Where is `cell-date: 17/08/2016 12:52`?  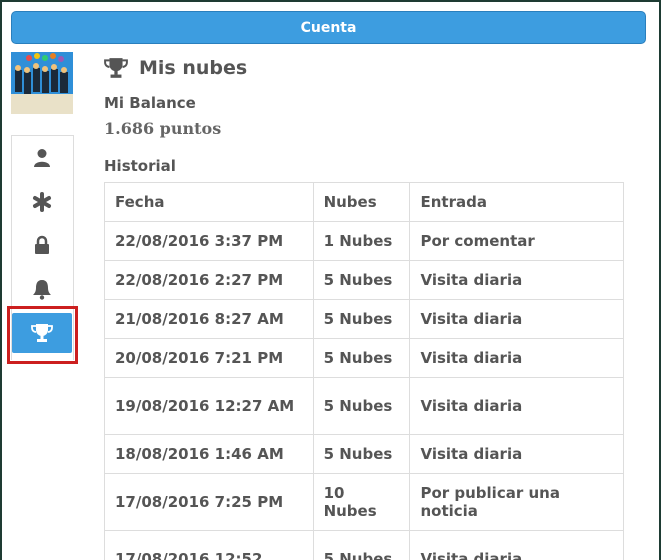
cell-date: 17/08/2016 12:52 is located at coordinates (209, 545).